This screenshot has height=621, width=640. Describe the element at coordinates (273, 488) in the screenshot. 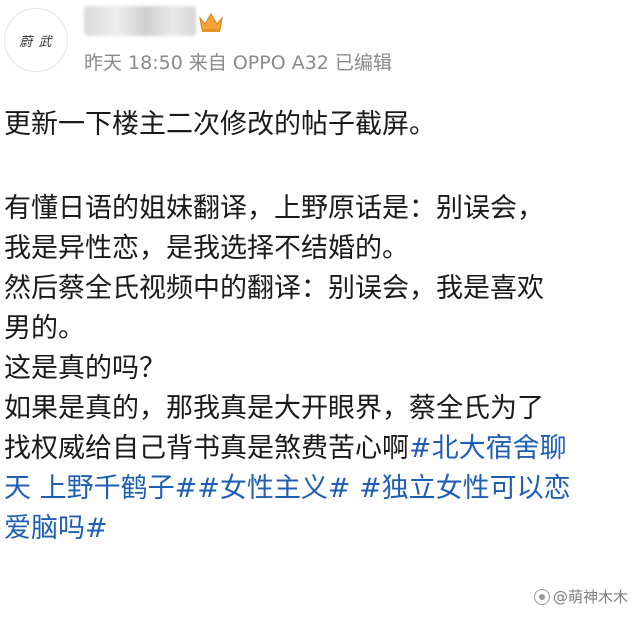

I see `hashtag-link: #女性主义#` at that location.